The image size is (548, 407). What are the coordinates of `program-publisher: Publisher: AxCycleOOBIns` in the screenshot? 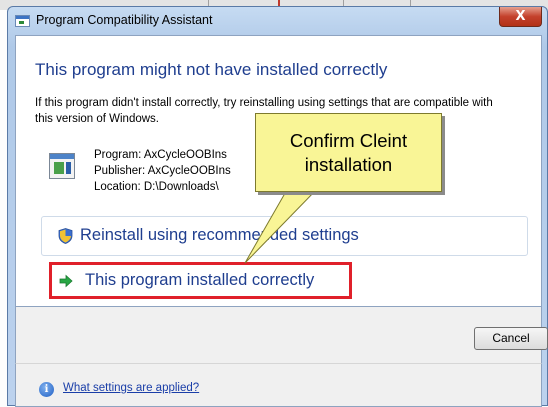 It's located at (162, 171).